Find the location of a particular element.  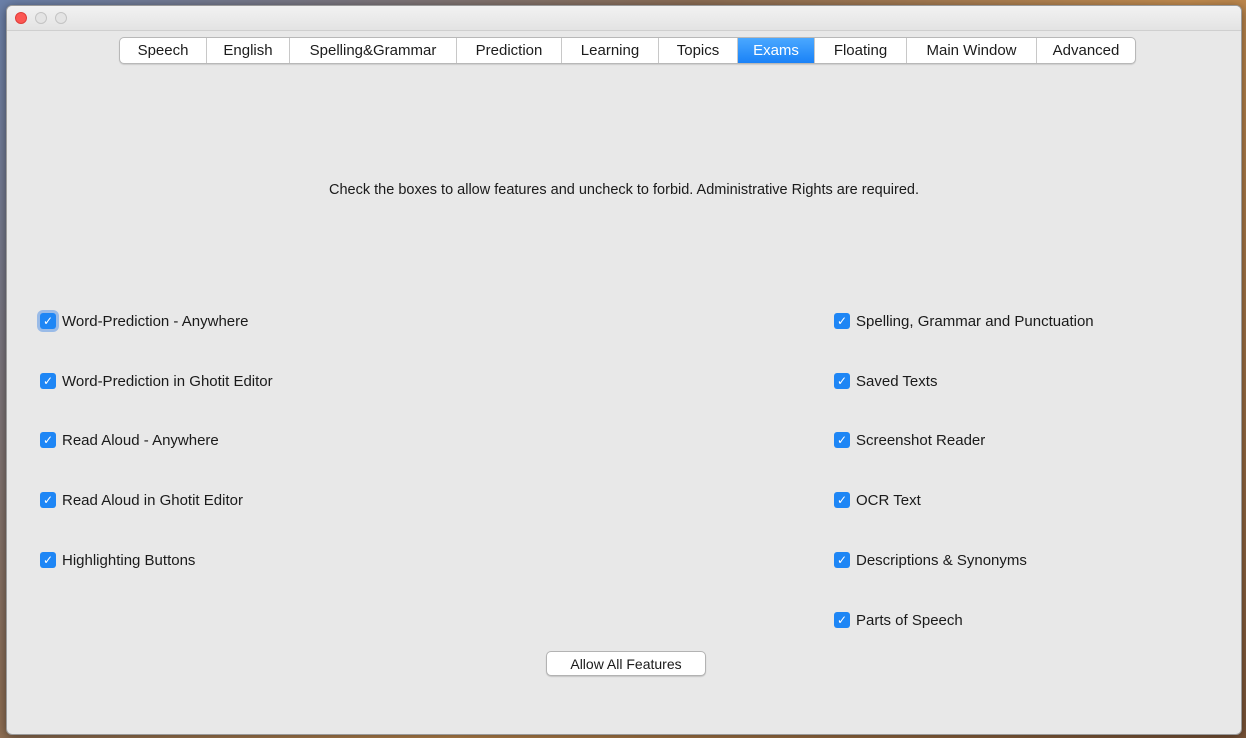

tab-topics: Topics is located at coordinates (698, 50).